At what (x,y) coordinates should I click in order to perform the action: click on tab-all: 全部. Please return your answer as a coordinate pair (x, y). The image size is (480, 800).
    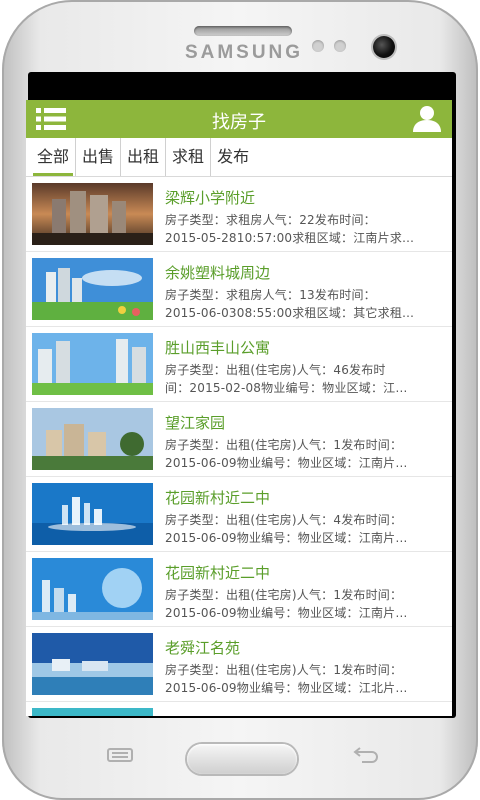
    Looking at the image, I should click on (54, 157).